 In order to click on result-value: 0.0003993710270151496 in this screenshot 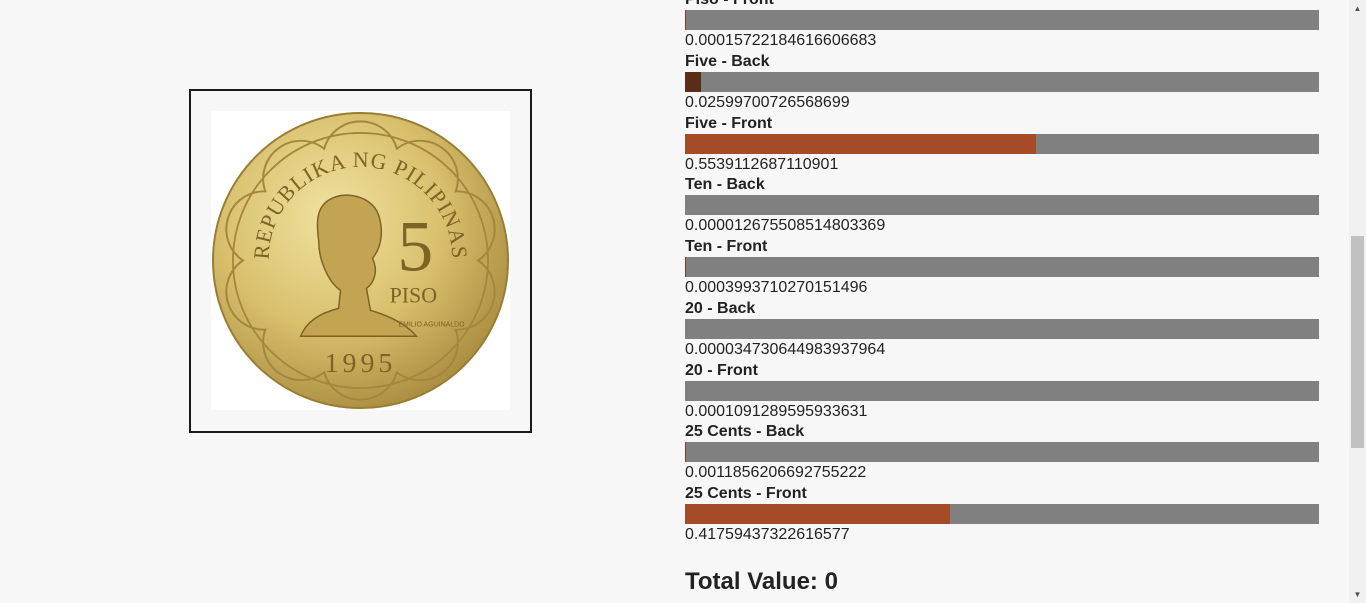, I will do `click(776, 287)`.